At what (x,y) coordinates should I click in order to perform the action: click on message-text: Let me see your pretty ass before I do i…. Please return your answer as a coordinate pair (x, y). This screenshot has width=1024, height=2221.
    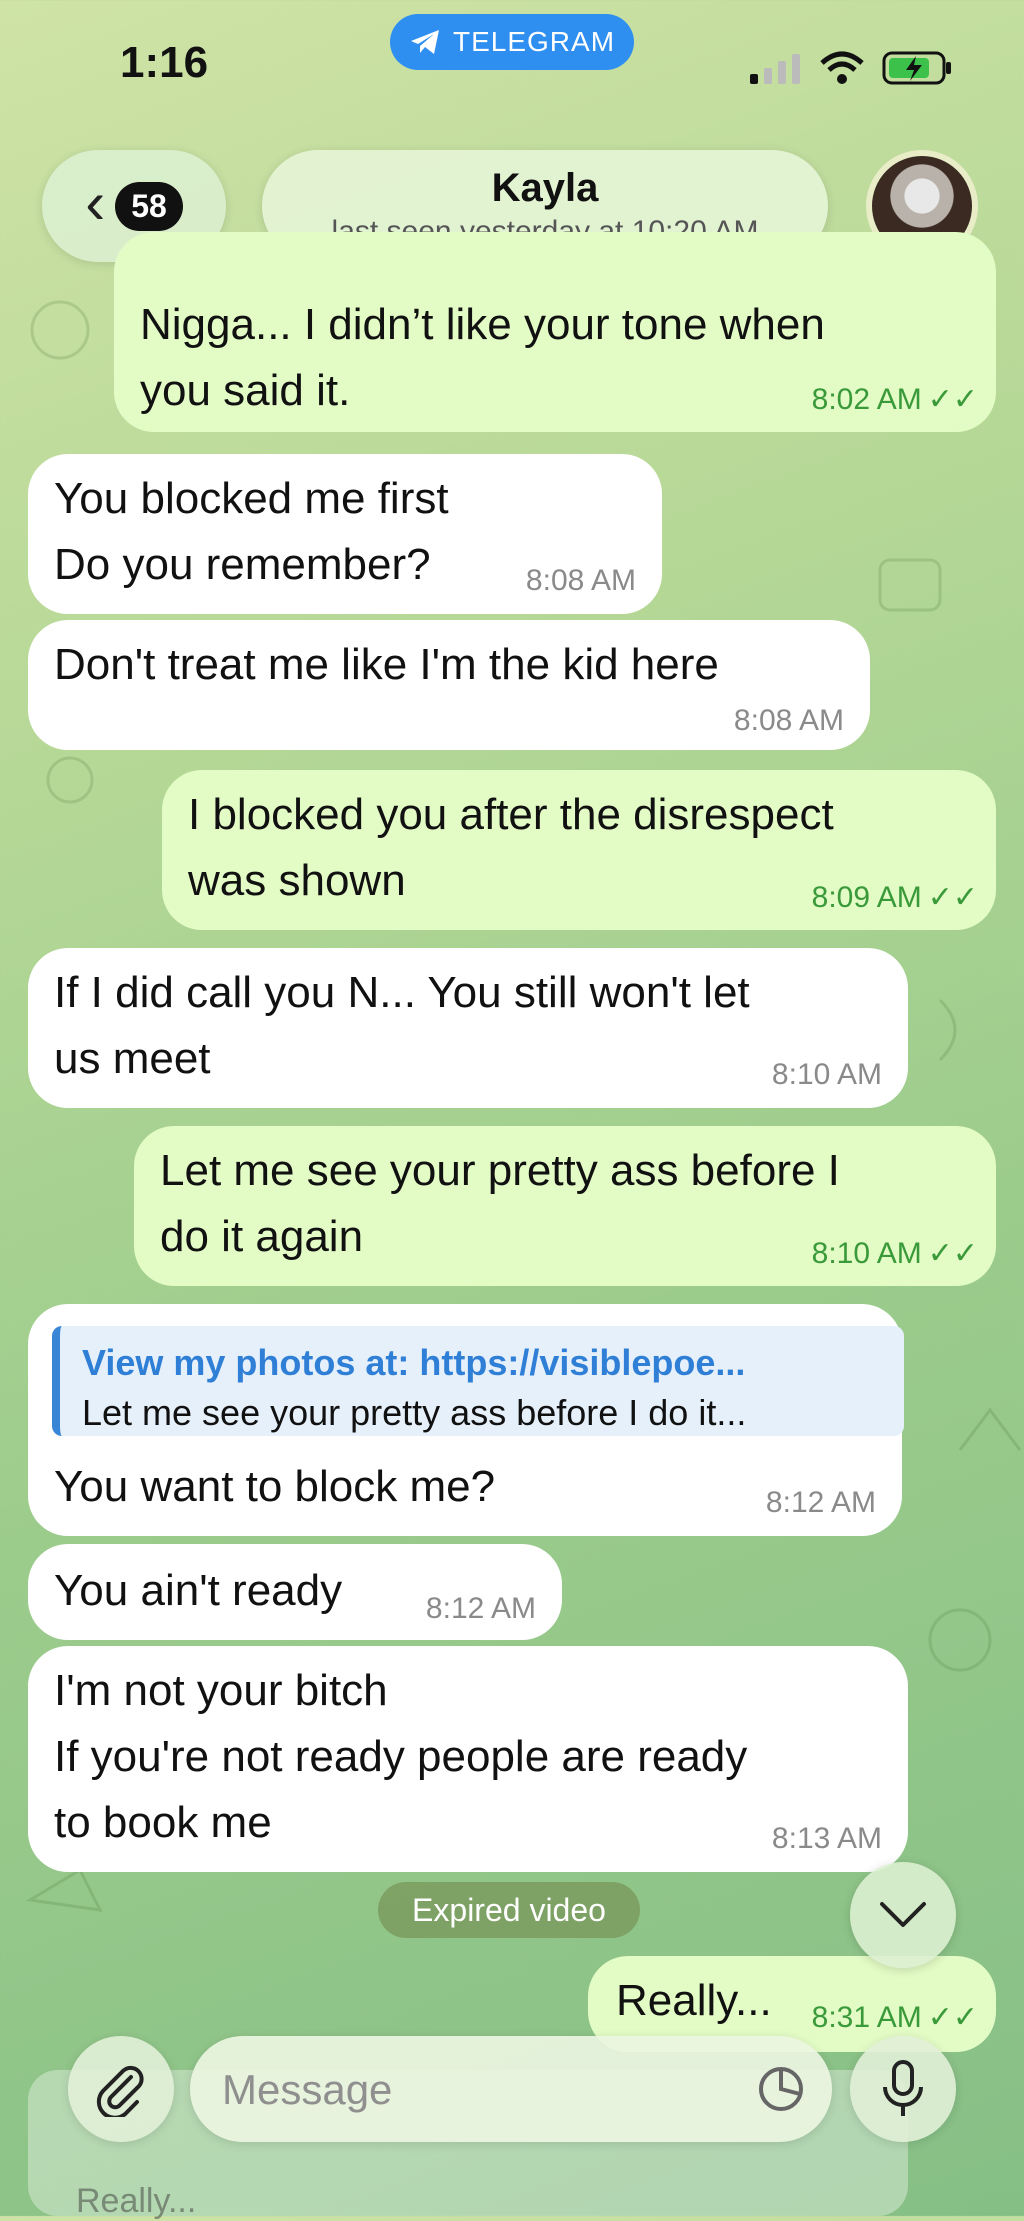
    Looking at the image, I should click on (500, 1203).